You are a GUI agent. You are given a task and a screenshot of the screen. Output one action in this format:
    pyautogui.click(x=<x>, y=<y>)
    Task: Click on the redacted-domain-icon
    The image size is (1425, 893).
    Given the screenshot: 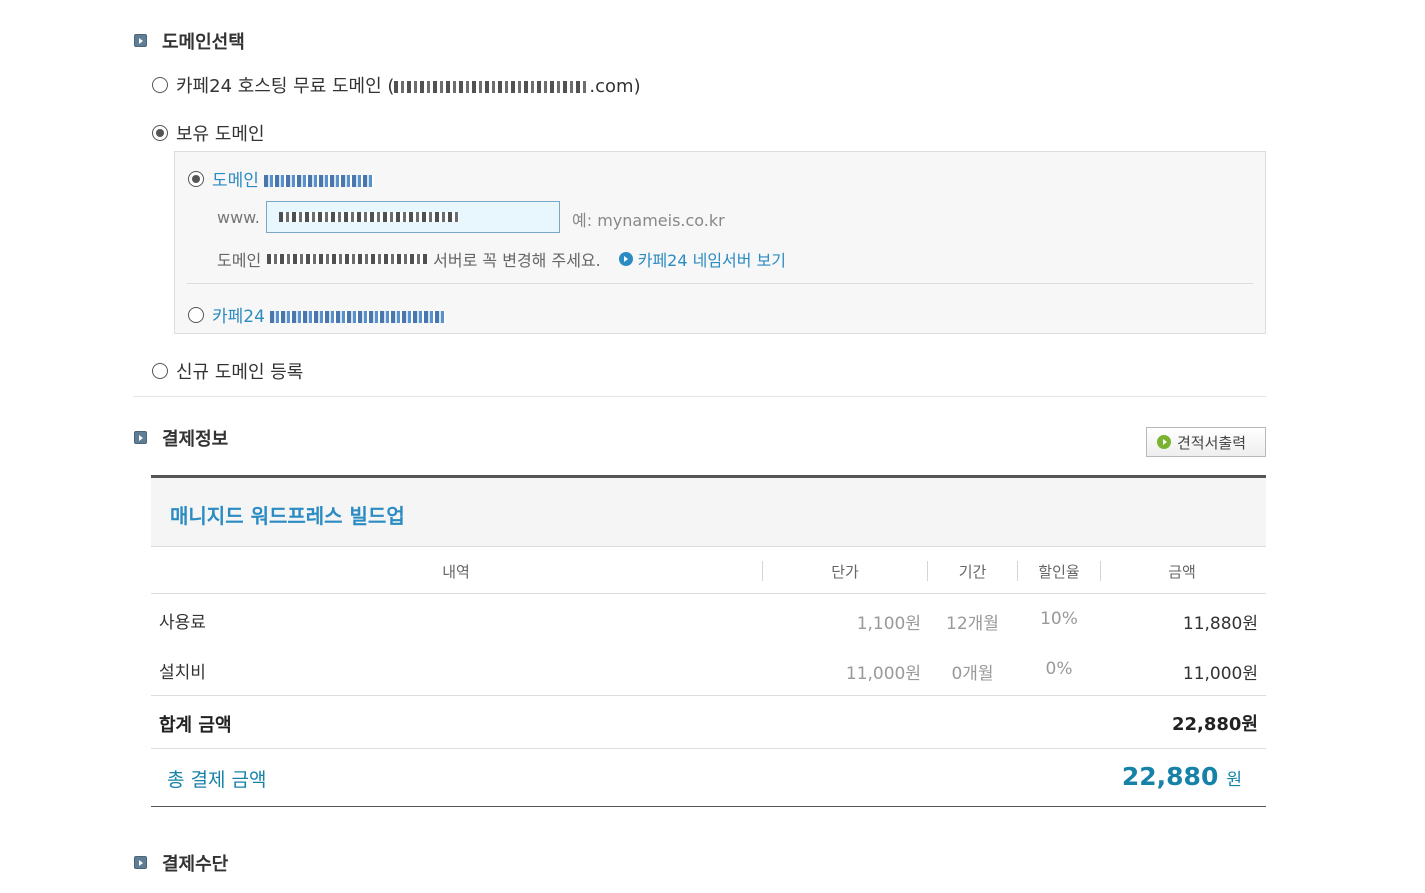 What is the action you would take?
    pyautogui.click(x=492, y=87)
    